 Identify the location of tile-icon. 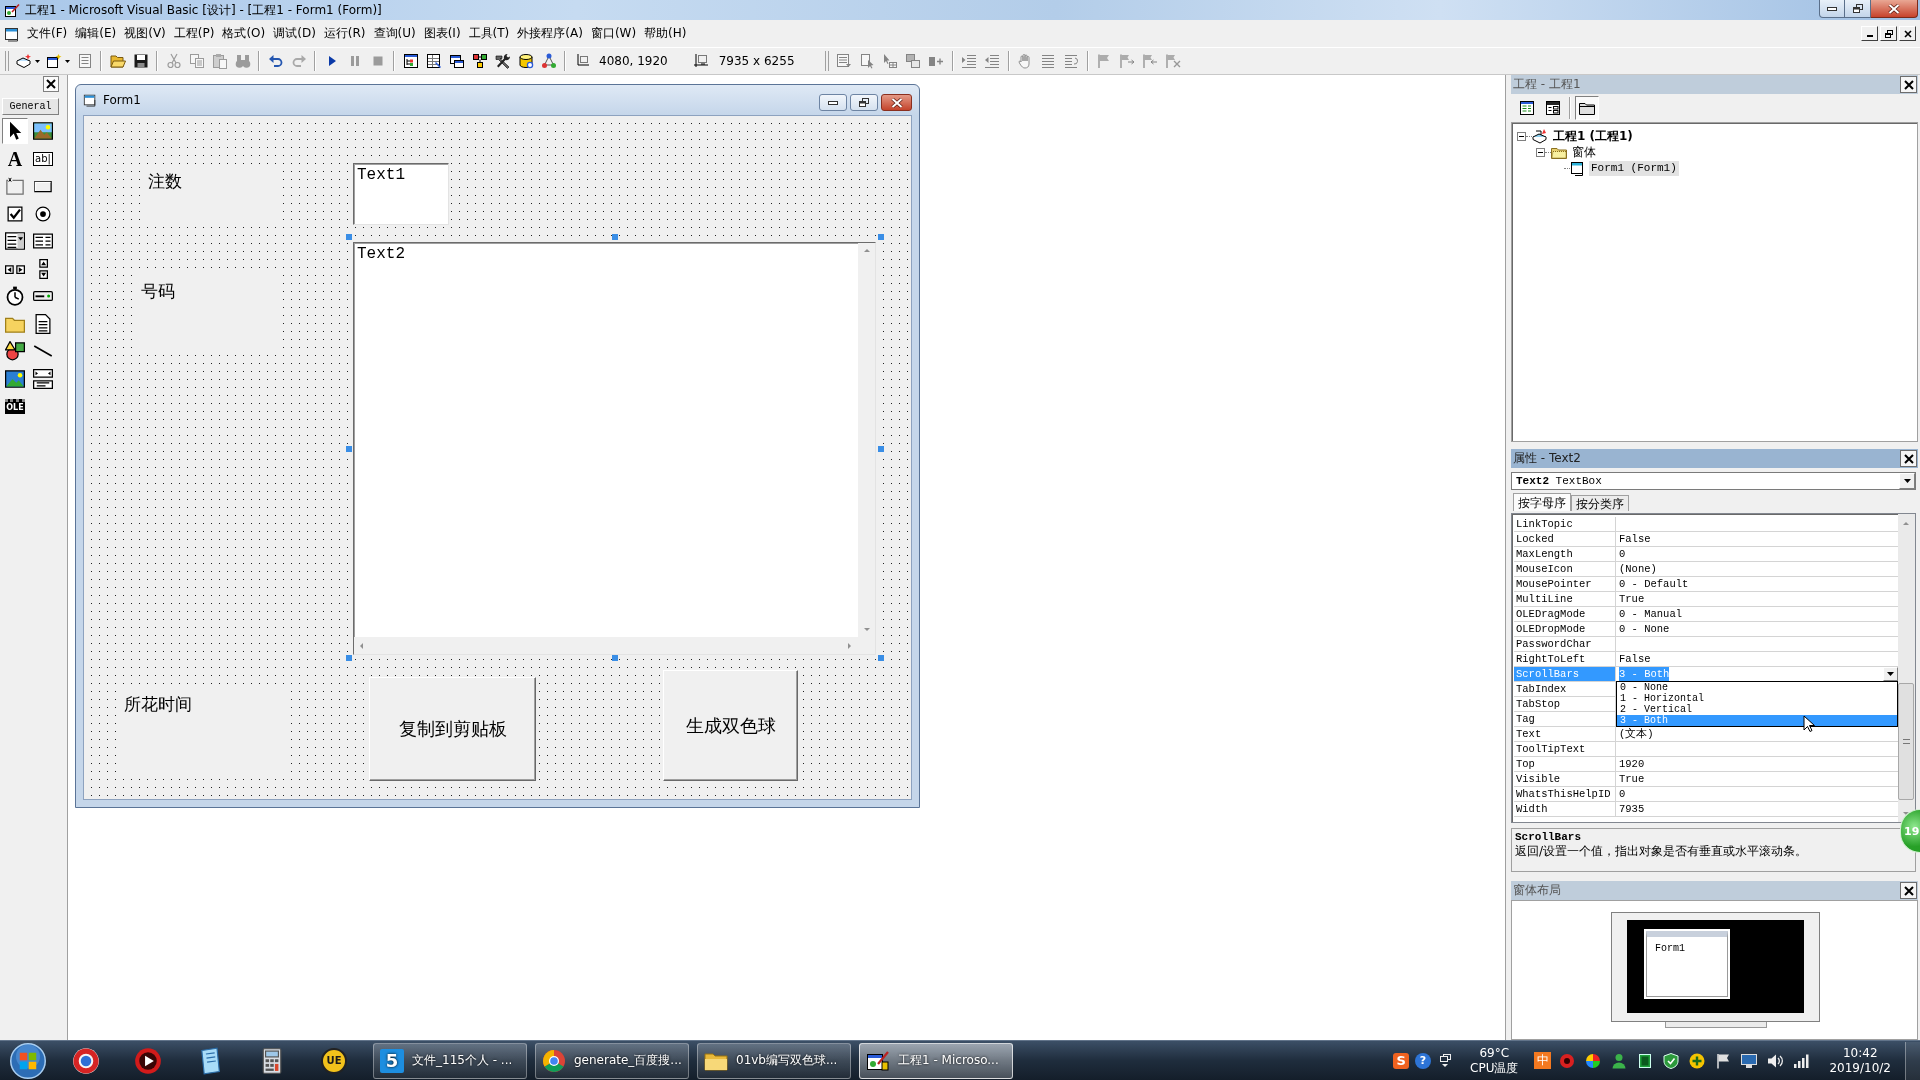
(1645, 1060).